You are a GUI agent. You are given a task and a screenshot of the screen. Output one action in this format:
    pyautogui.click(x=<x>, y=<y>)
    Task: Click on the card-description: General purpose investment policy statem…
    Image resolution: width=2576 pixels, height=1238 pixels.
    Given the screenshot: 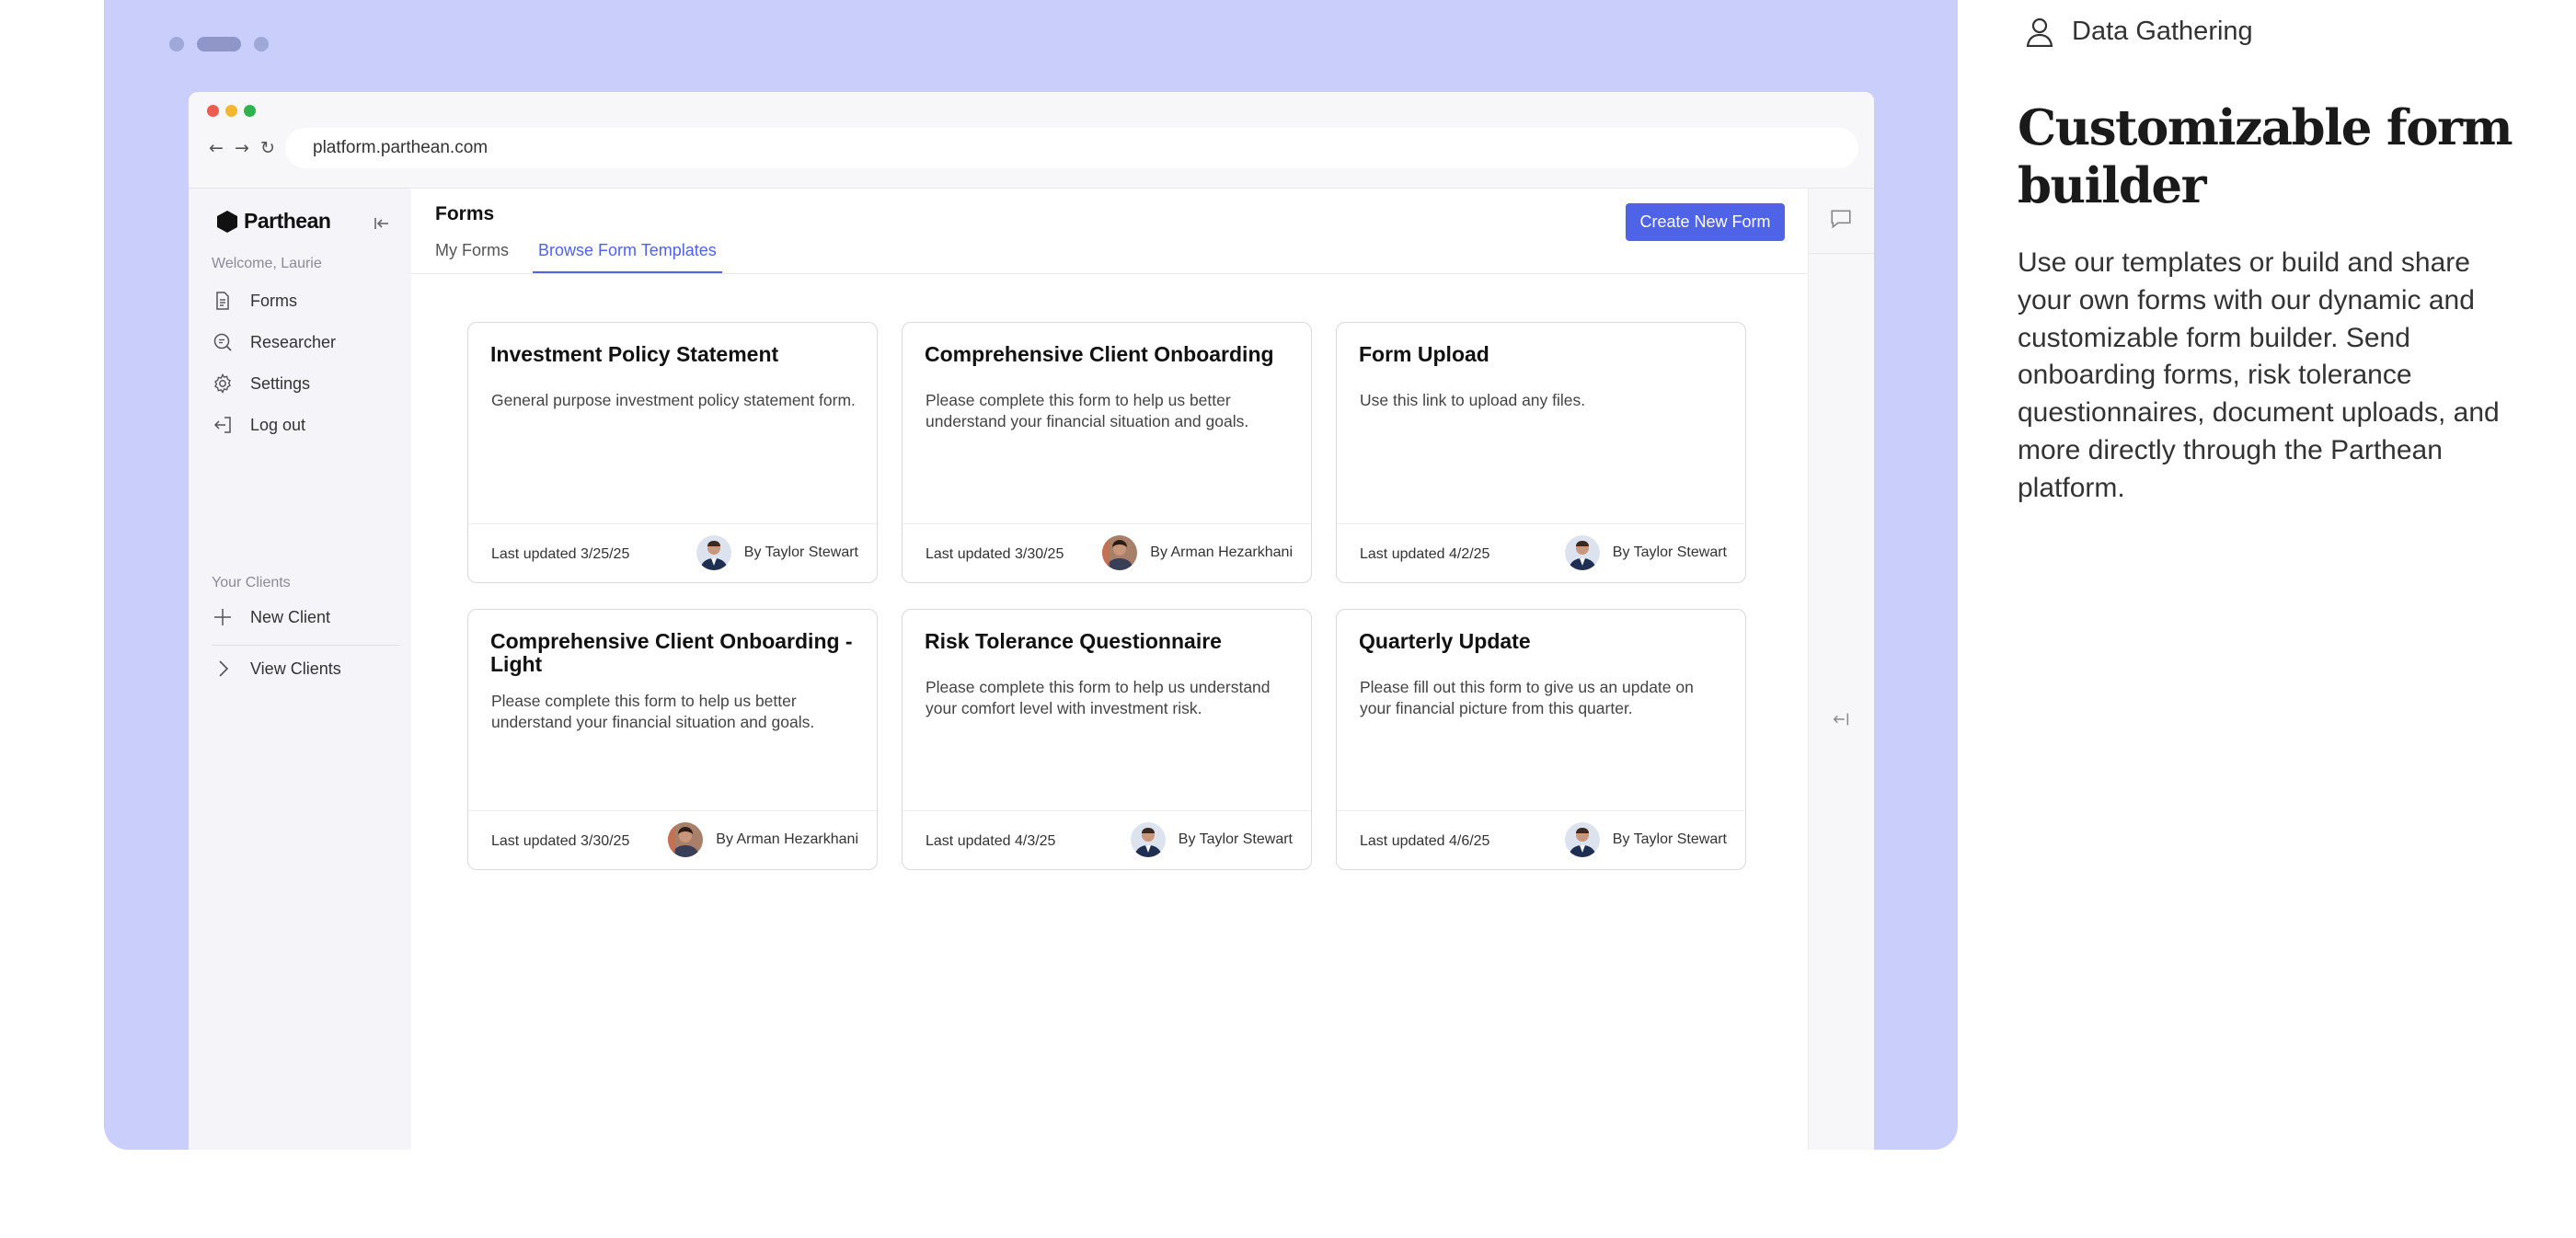 What is the action you would take?
    pyautogui.click(x=673, y=400)
    